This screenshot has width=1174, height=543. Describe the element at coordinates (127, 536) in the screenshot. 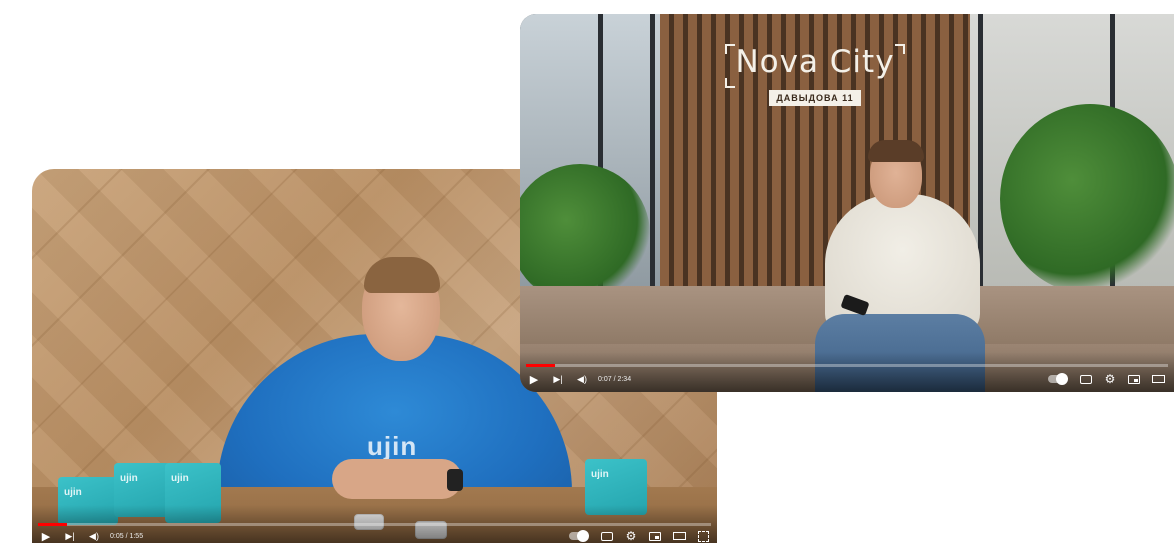

I see `time-display: 0:05 / 1:55` at that location.